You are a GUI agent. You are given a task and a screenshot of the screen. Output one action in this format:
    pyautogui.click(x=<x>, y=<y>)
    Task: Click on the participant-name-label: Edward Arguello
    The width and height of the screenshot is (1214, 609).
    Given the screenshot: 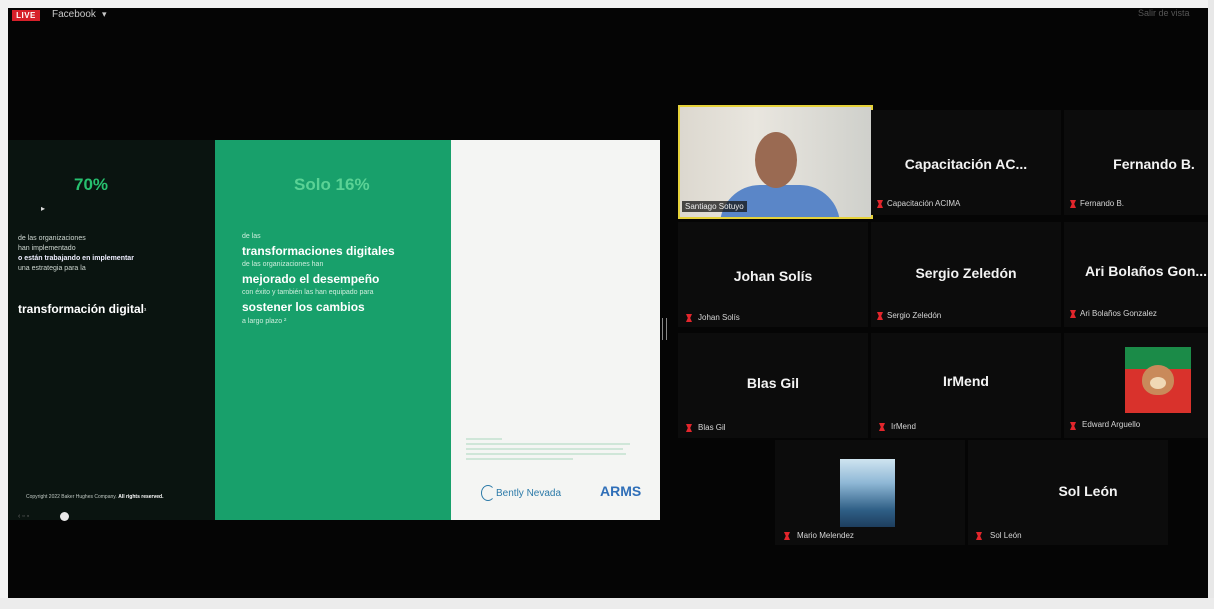 What is the action you would take?
    pyautogui.click(x=1111, y=424)
    